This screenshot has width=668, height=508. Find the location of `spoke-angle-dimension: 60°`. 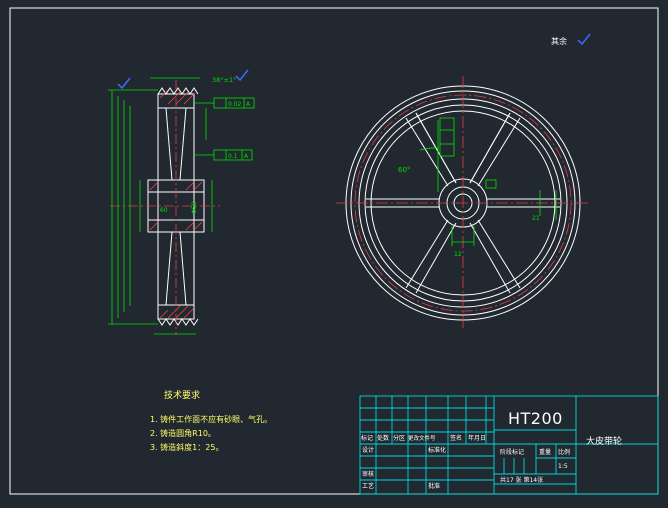

spoke-angle-dimension: 60° is located at coordinates (404, 170).